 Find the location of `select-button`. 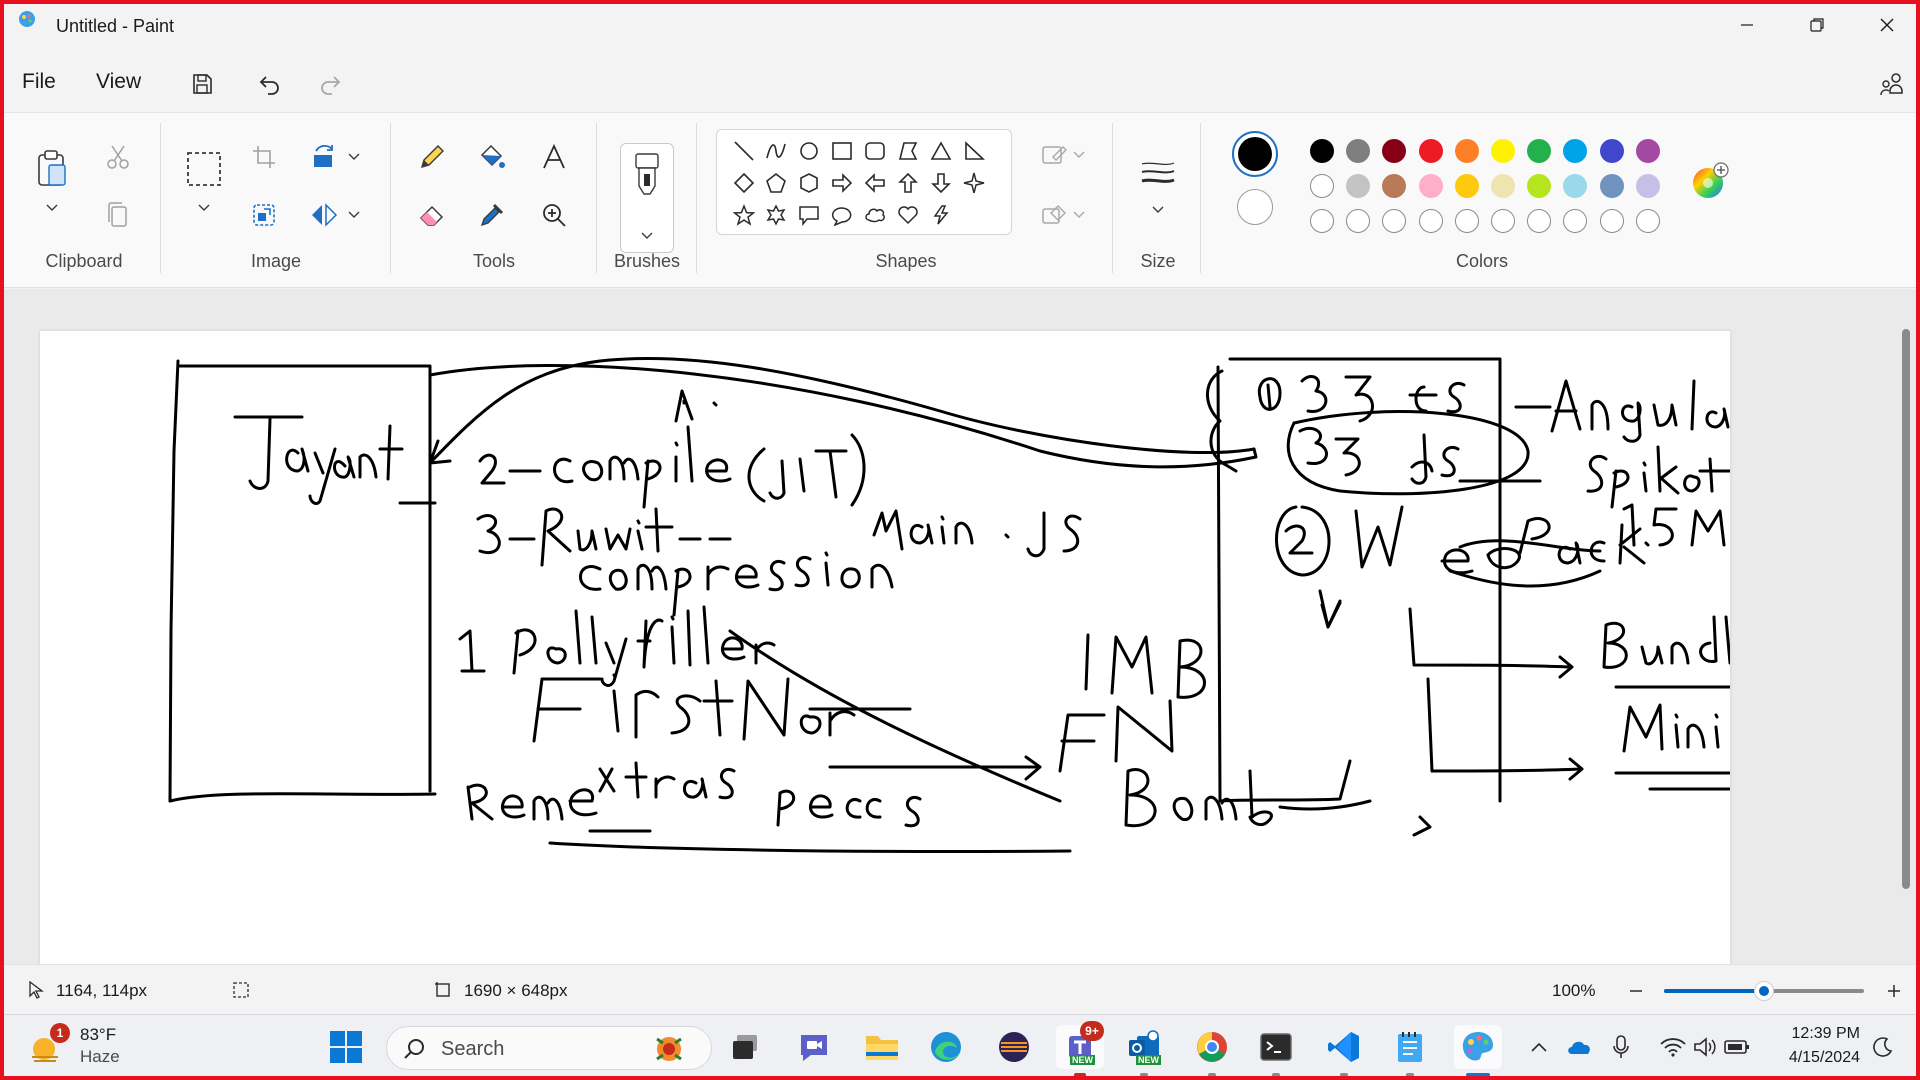

select-button is located at coordinates (204, 169).